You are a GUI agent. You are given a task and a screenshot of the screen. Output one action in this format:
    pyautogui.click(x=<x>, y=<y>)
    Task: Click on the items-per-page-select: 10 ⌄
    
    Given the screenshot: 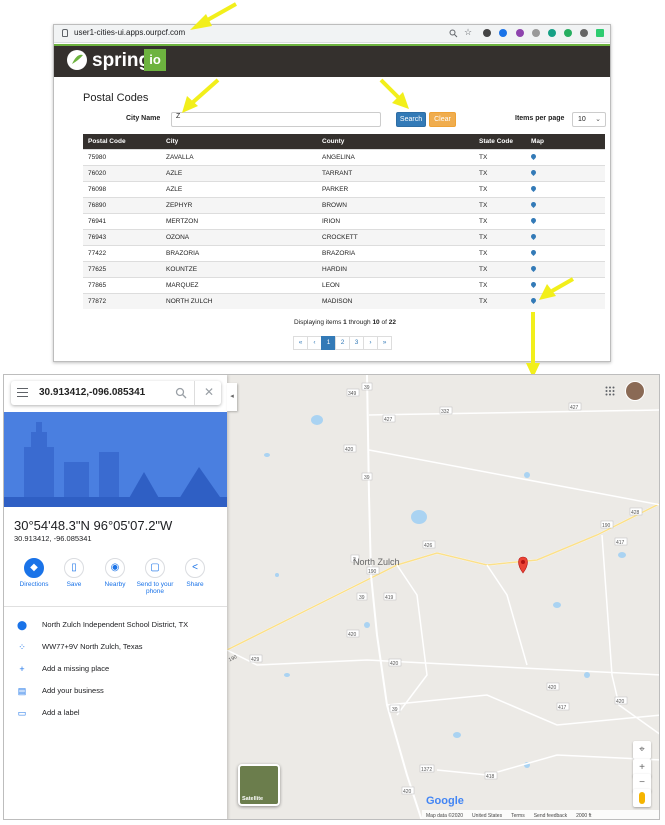 What is the action you would take?
    pyautogui.click(x=589, y=119)
    